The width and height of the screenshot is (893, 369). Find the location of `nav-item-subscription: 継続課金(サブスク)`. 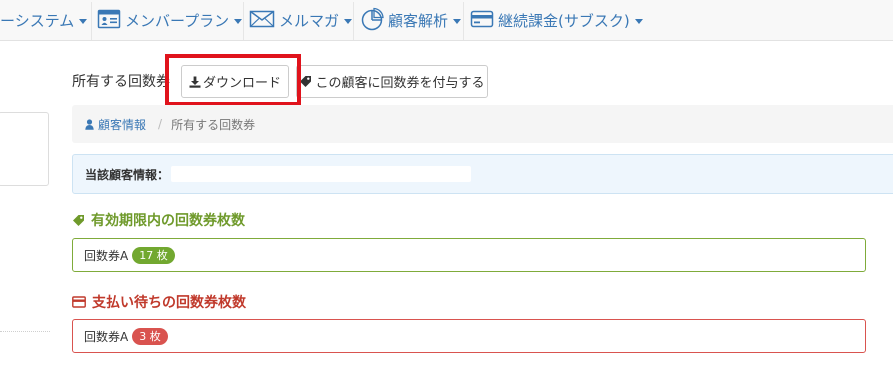

nav-item-subscription: 継続課金(サブスク) is located at coordinates (556, 20).